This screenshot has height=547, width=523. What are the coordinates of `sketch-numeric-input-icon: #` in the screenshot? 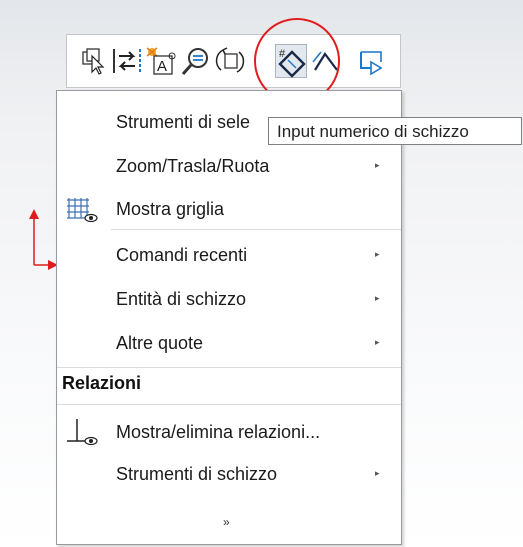 It's located at (291, 61).